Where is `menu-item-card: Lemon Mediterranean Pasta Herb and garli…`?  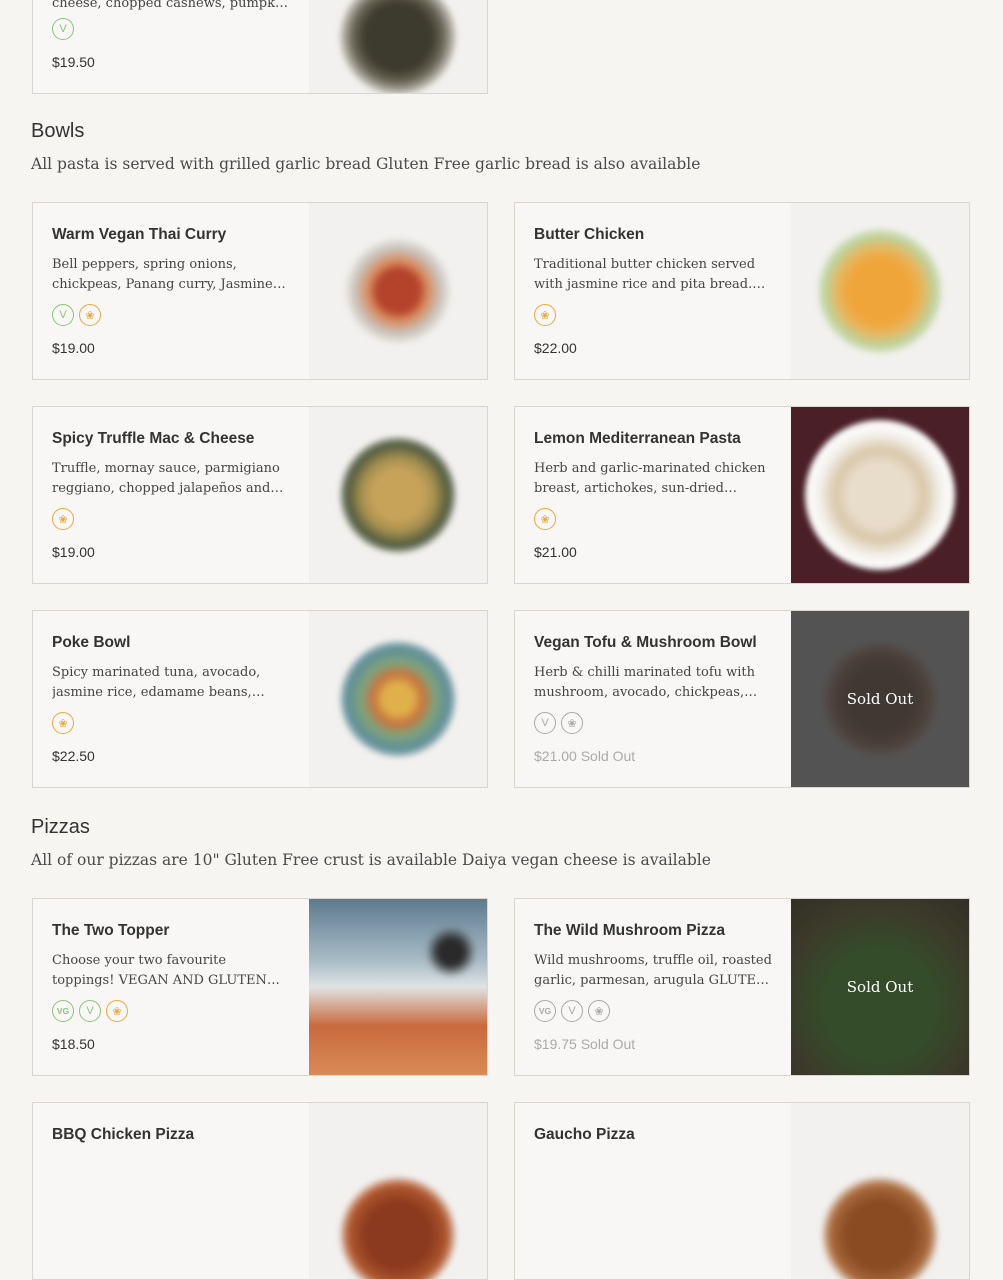
menu-item-card: Lemon Mediterranean Pasta Herb and garli… is located at coordinates (742, 495).